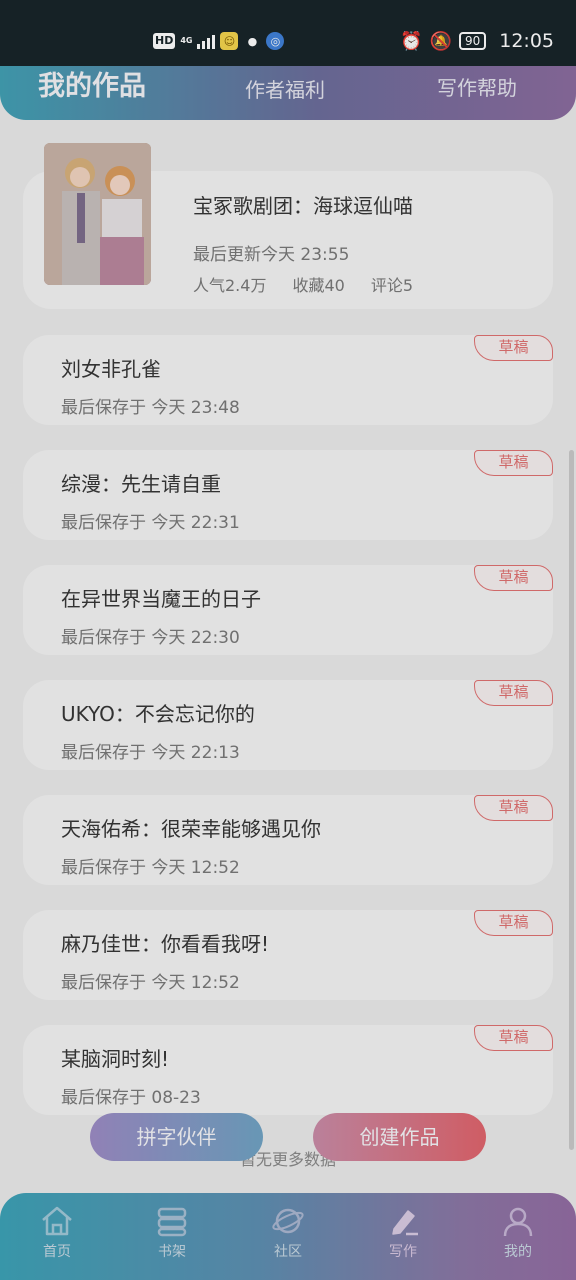 The height and width of the screenshot is (1280, 576). Describe the element at coordinates (518, 1222) in the screenshot. I see `user-icon` at that location.